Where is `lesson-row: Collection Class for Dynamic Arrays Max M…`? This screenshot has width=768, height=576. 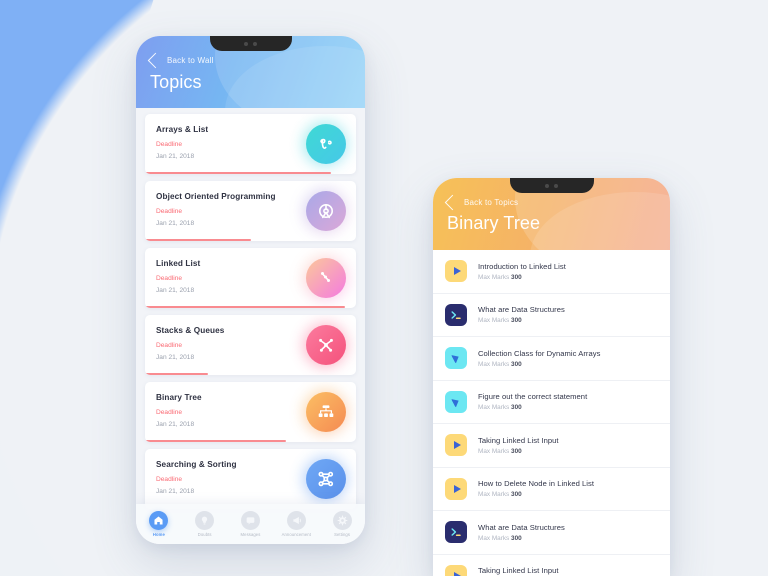 lesson-row: Collection Class for Dynamic Arrays Max M… is located at coordinates (551, 359).